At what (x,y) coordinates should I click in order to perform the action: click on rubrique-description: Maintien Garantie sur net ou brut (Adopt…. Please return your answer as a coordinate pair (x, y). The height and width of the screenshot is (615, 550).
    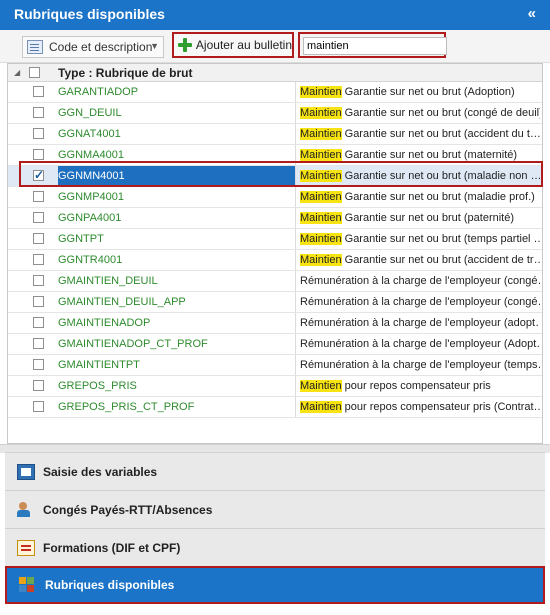
    Looking at the image, I should click on (420, 92).